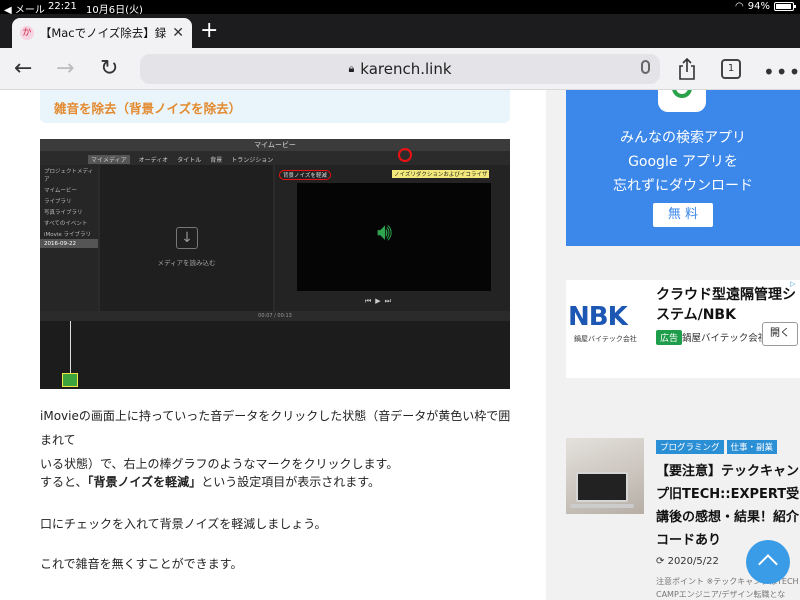 This screenshot has height=600, width=800. What do you see at coordinates (441, 174) in the screenshot?
I see `equalizer-label: ノイズリダクションおよびイコライザ` at bounding box center [441, 174].